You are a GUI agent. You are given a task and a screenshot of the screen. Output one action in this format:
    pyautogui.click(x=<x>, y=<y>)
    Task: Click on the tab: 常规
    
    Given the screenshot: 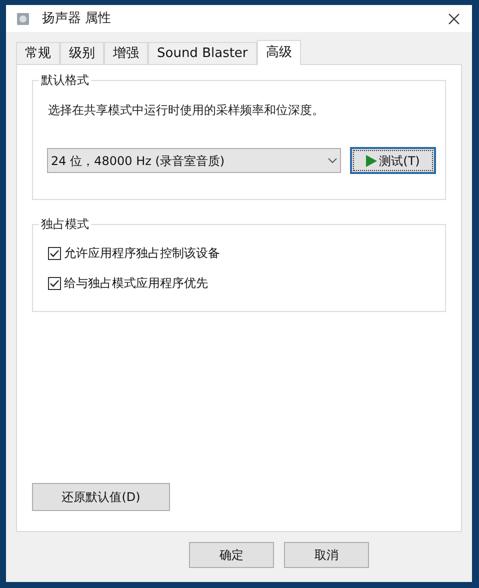 What is the action you would take?
    pyautogui.click(x=38, y=53)
    